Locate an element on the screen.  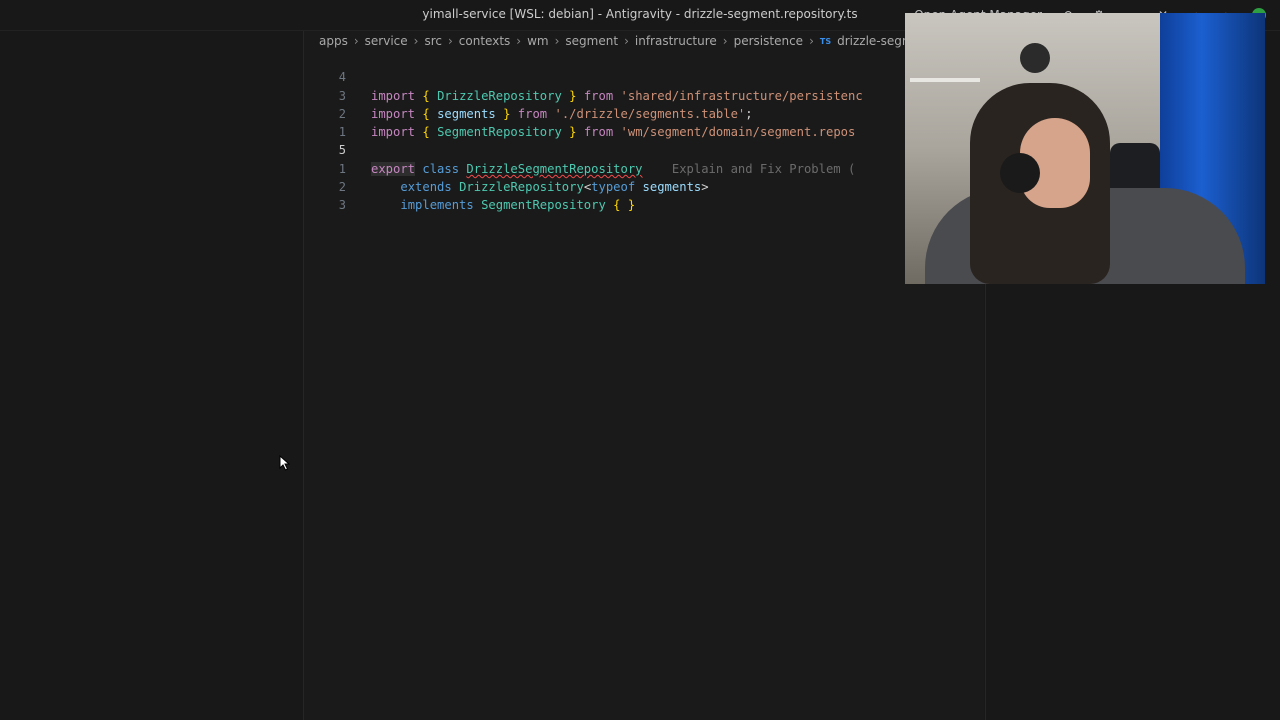
breadcrumb-item: service is located at coordinates (386, 41).